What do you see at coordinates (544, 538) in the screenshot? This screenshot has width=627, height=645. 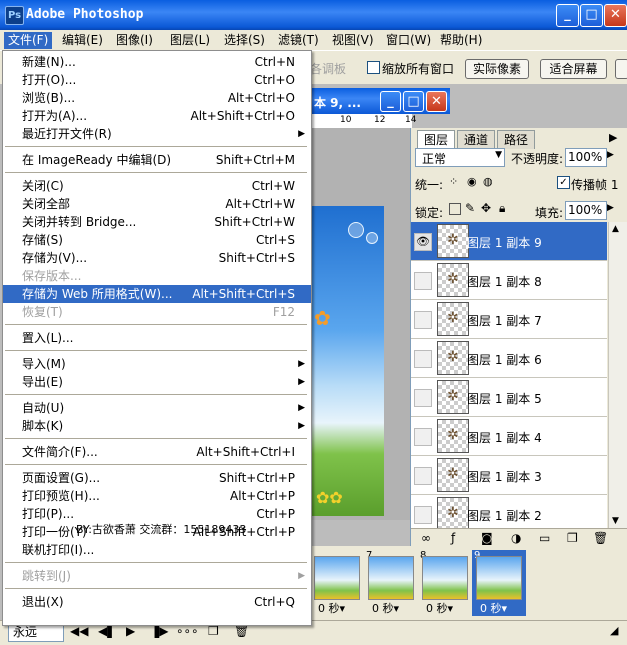 I see `new-group-icon: ▭` at bounding box center [544, 538].